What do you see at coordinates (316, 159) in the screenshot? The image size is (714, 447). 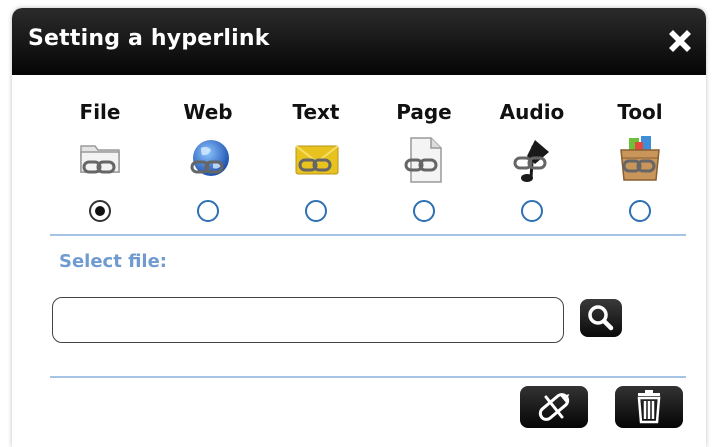 I see `text-envelope-link-icon` at bounding box center [316, 159].